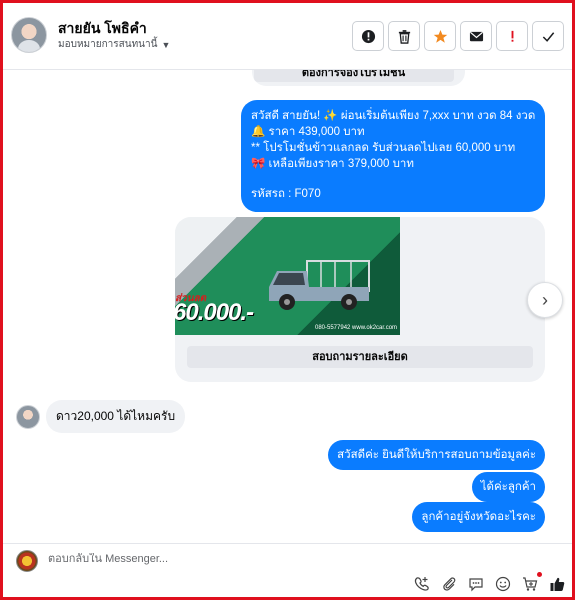 This screenshot has width=575, height=600. What do you see at coordinates (287, 36) in the screenshot?
I see `conversation-header: สายยัน โพธิคำ มอบหมายการสนทนานี้ ▼` at bounding box center [287, 36].